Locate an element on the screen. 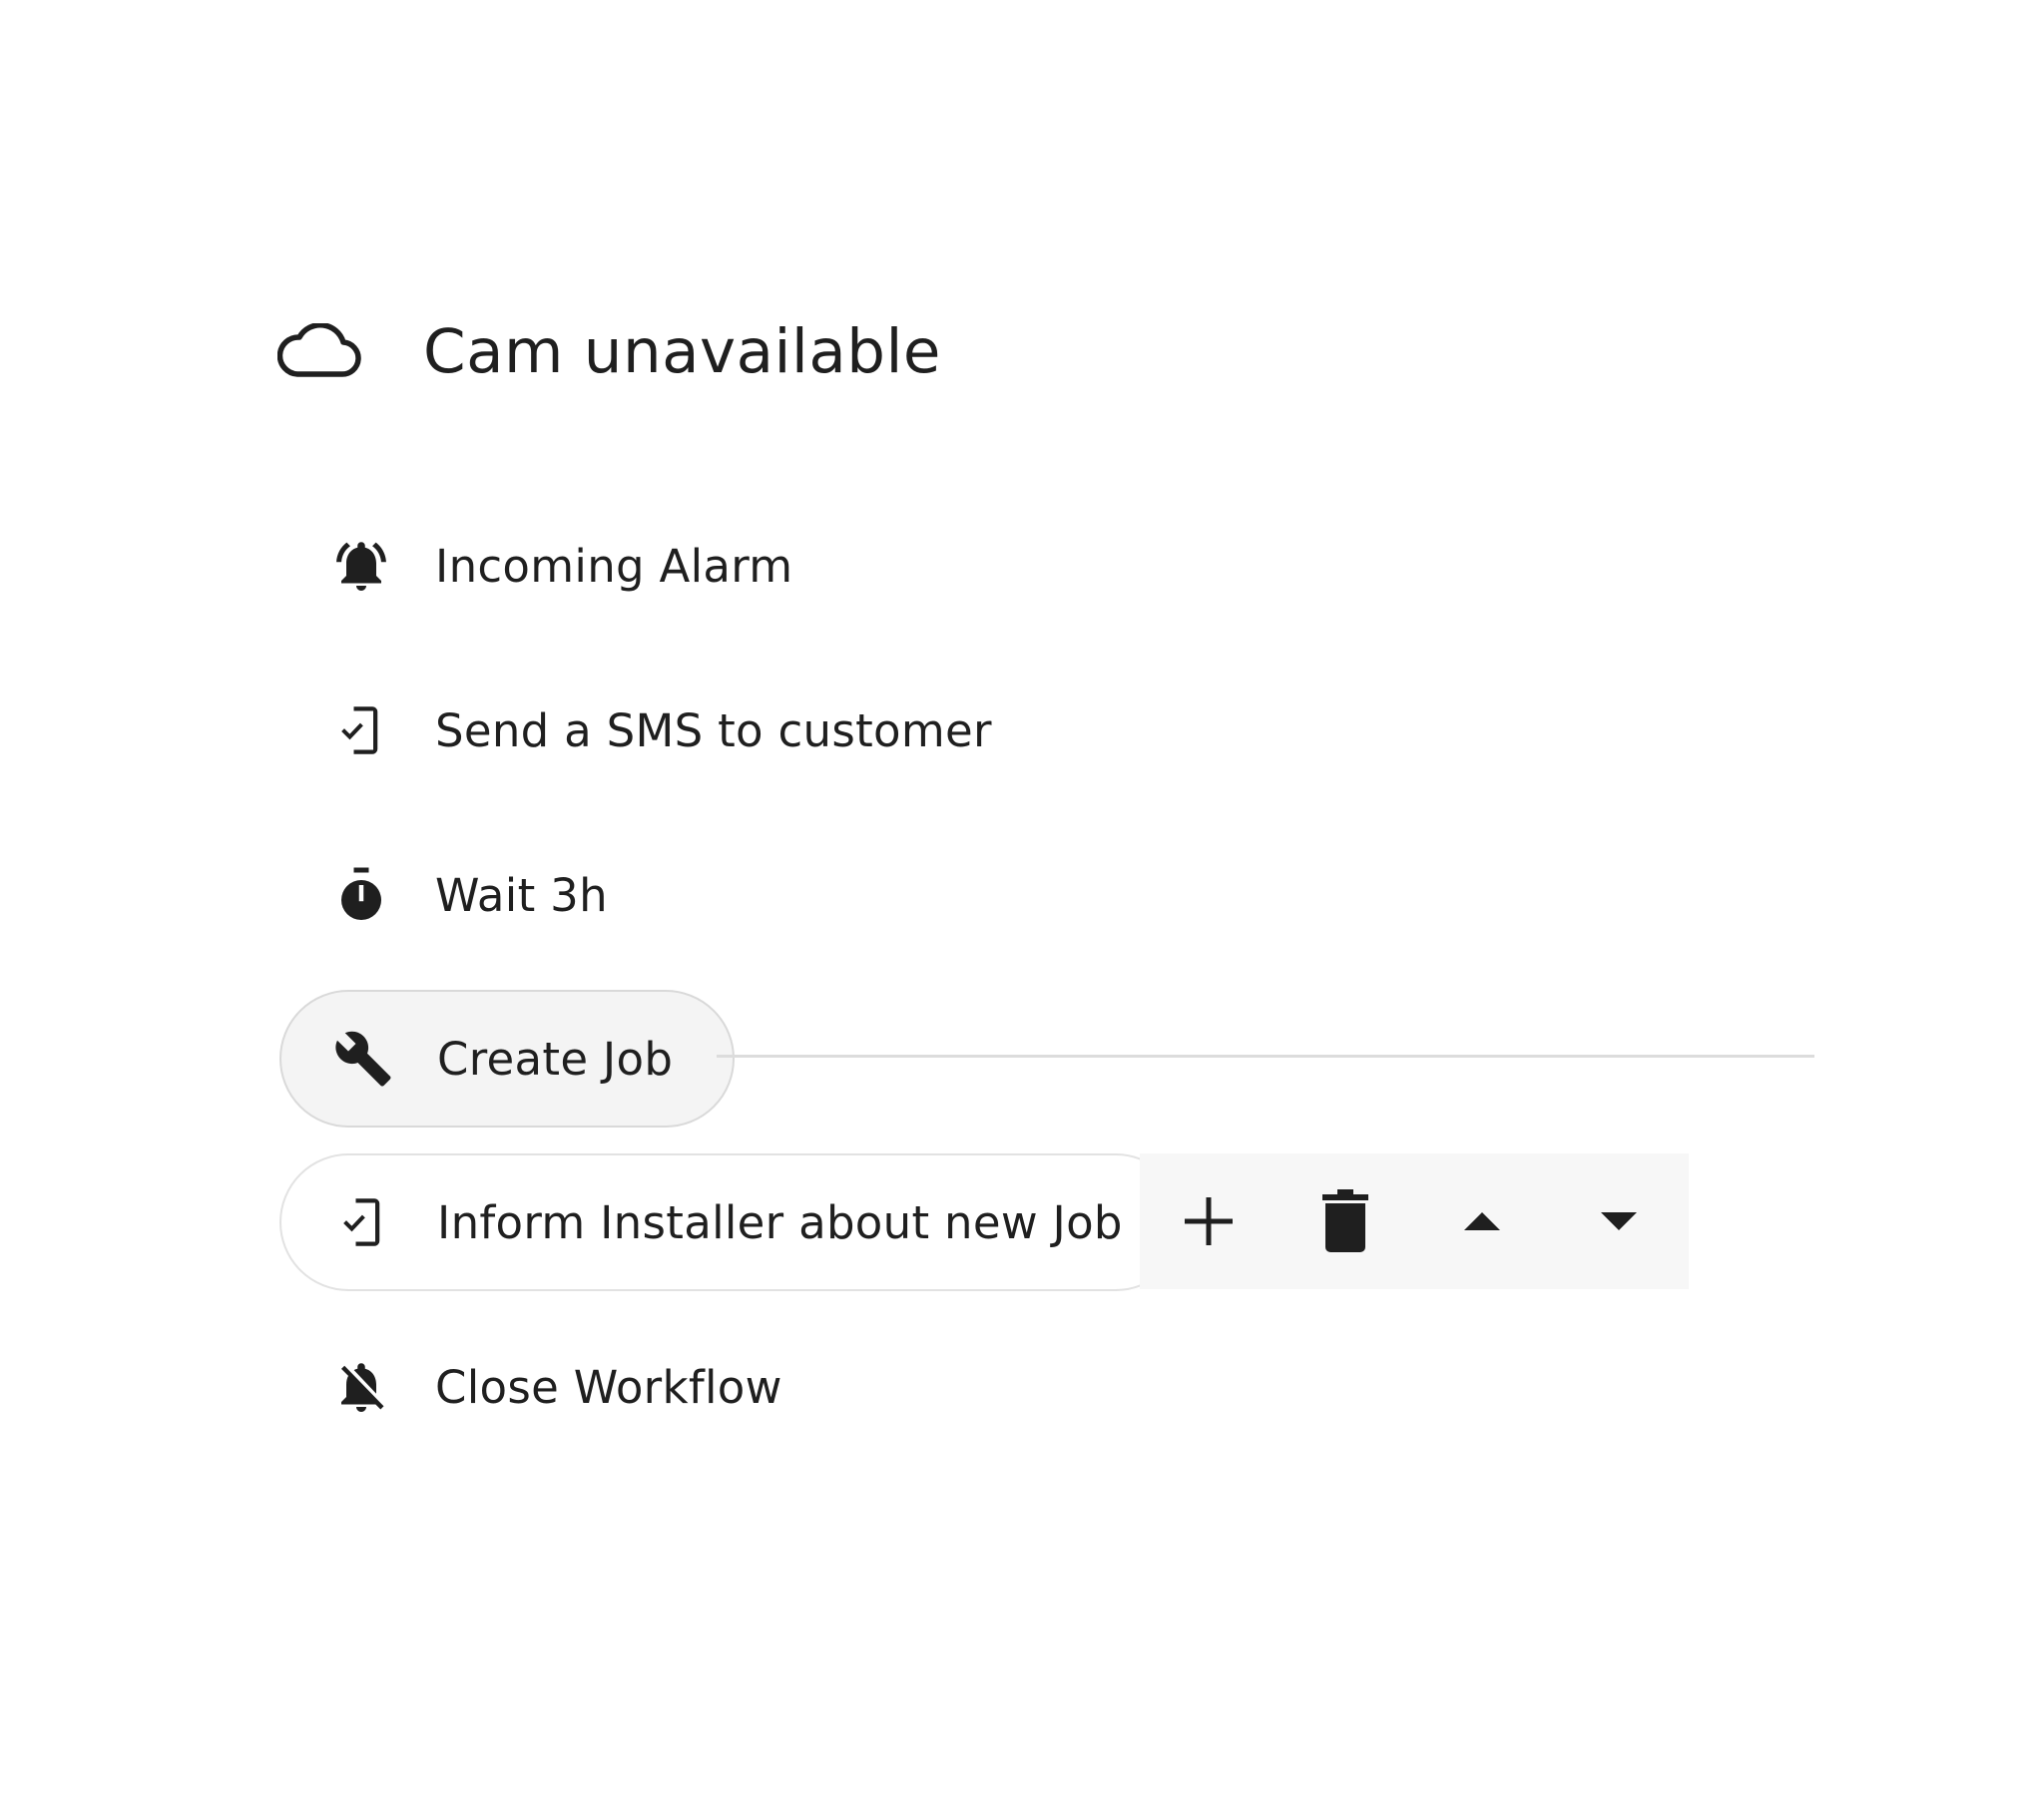  caret-down-icon is located at coordinates (1618, 1221).